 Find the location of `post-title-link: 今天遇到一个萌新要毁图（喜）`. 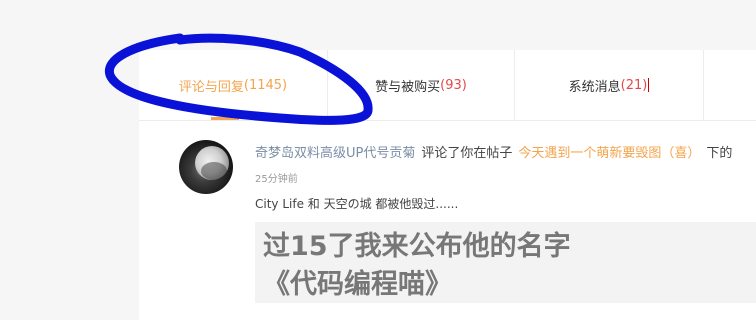

post-title-link: 今天遇到一个萌新要毁图（喜） is located at coordinates (609, 153).